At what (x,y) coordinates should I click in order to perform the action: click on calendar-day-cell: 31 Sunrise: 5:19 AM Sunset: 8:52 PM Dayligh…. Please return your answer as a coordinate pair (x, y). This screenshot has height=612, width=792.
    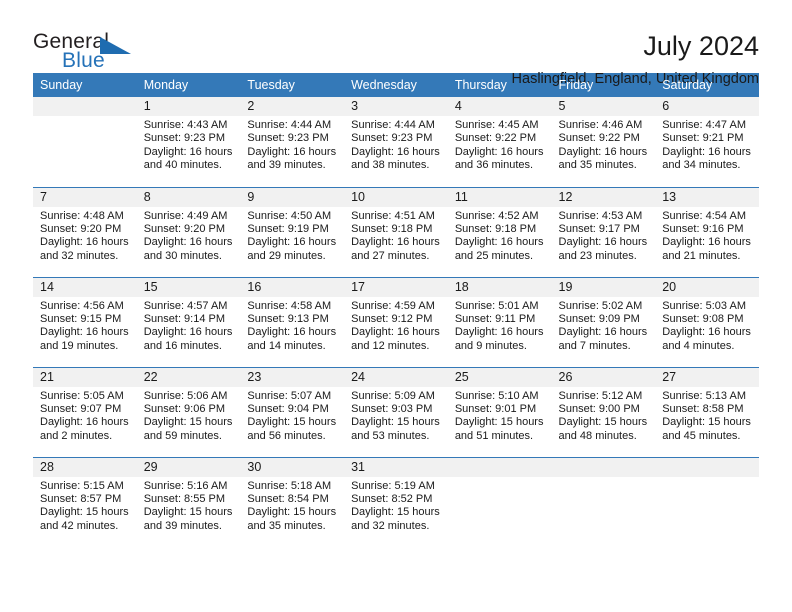
    Looking at the image, I should click on (396, 502).